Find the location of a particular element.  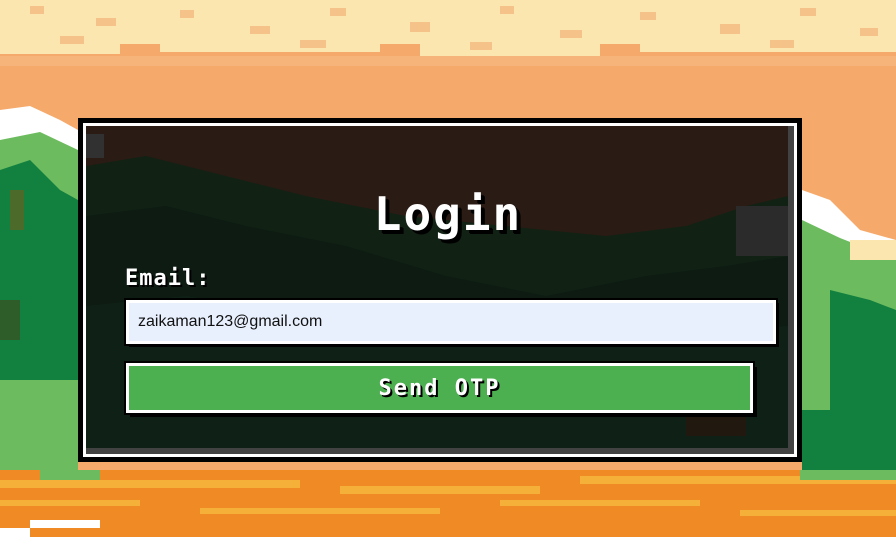

email-input is located at coordinates (451, 322).